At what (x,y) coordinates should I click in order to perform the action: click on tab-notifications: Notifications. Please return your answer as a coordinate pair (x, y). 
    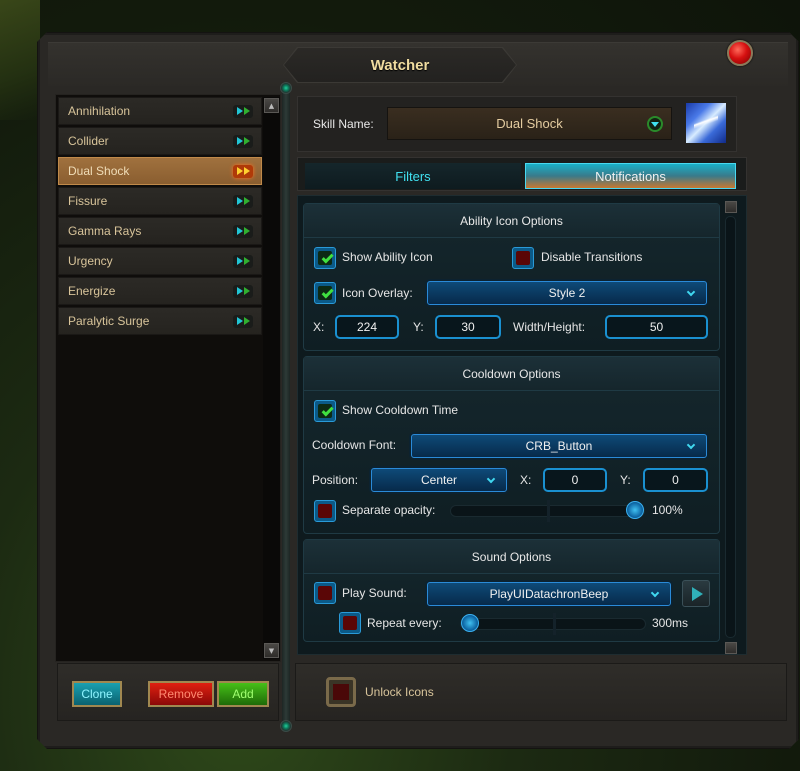
    Looking at the image, I should click on (630, 176).